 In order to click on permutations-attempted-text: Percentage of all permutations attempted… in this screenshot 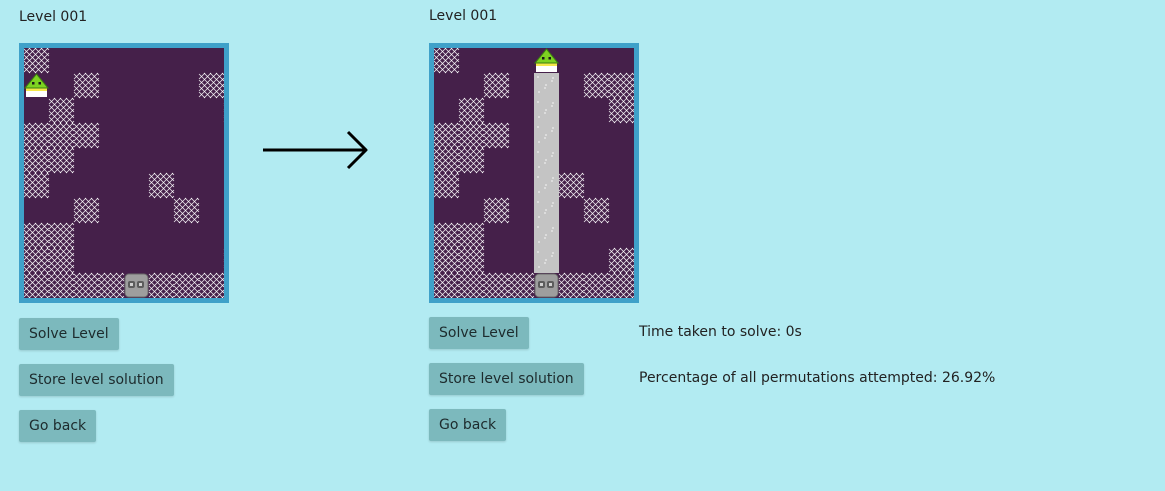, I will do `click(817, 378)`.